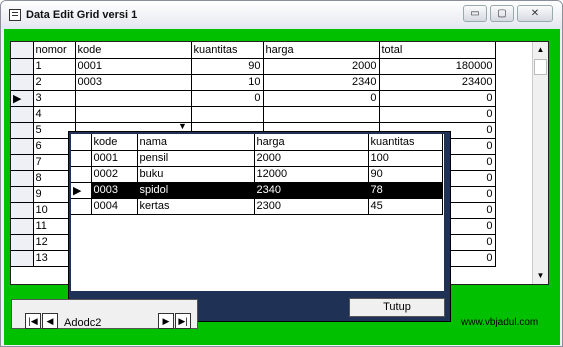 Image resolution: width=563 pixels, height=347 pixels. I want to click on window-title: Data Edit Grid versi 1, so click(82, 15).